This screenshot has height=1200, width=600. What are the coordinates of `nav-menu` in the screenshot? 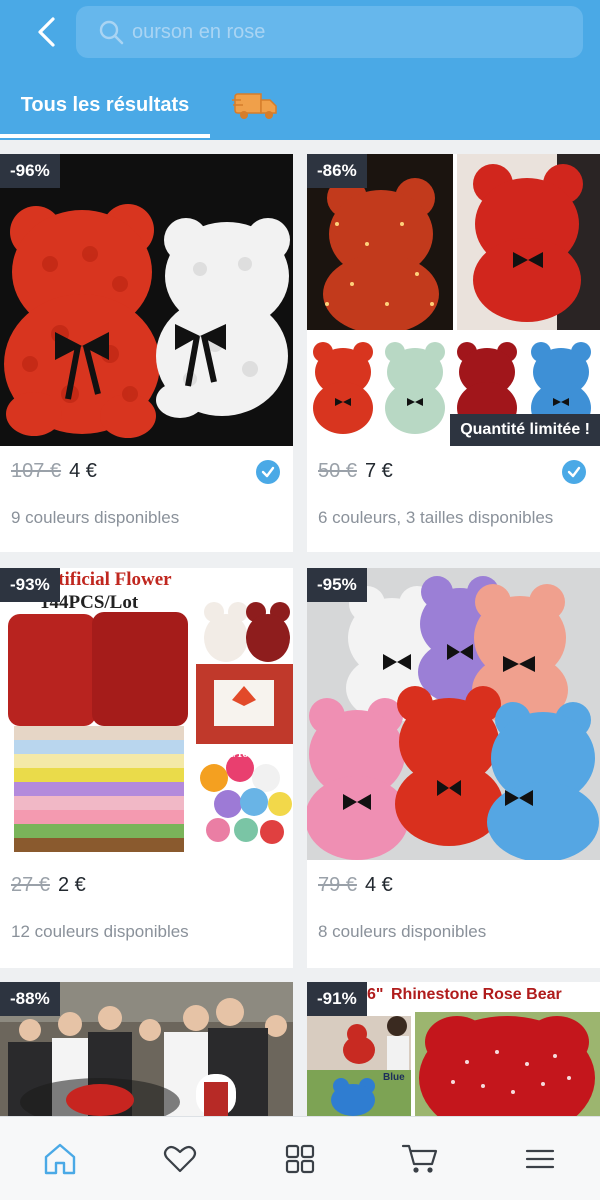 It's located at (540, 1159).